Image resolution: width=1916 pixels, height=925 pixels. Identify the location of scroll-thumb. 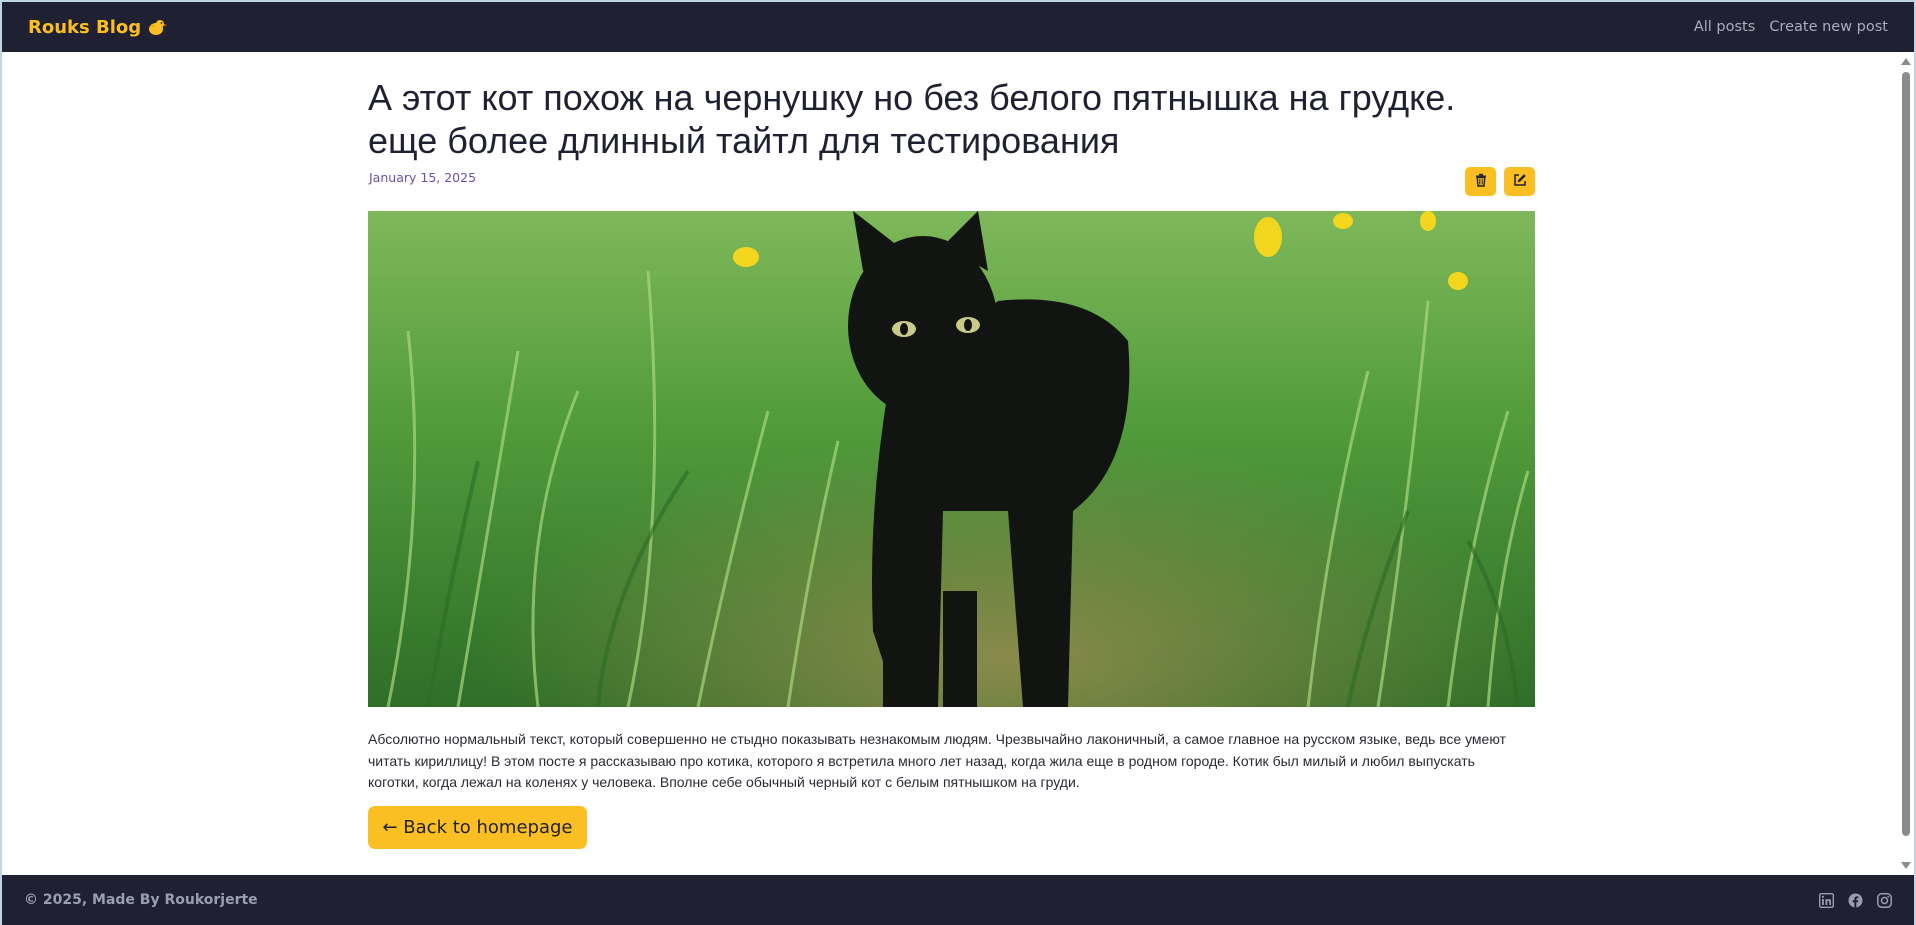
(1906, 454).